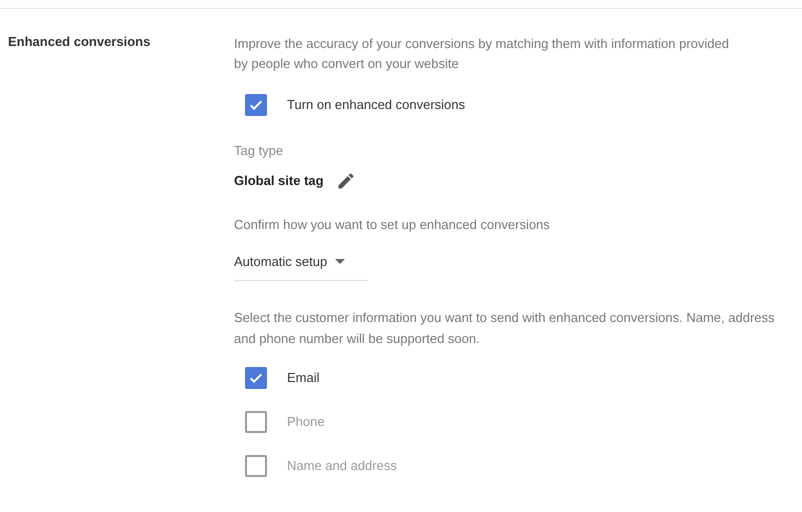  What do you see at coordinates (482, 54) in the screenshot?
I see `section-description: Improve the accuracy of your conversions by matching them with information provided by people who convert on your website` at bounding box center [482, 54].